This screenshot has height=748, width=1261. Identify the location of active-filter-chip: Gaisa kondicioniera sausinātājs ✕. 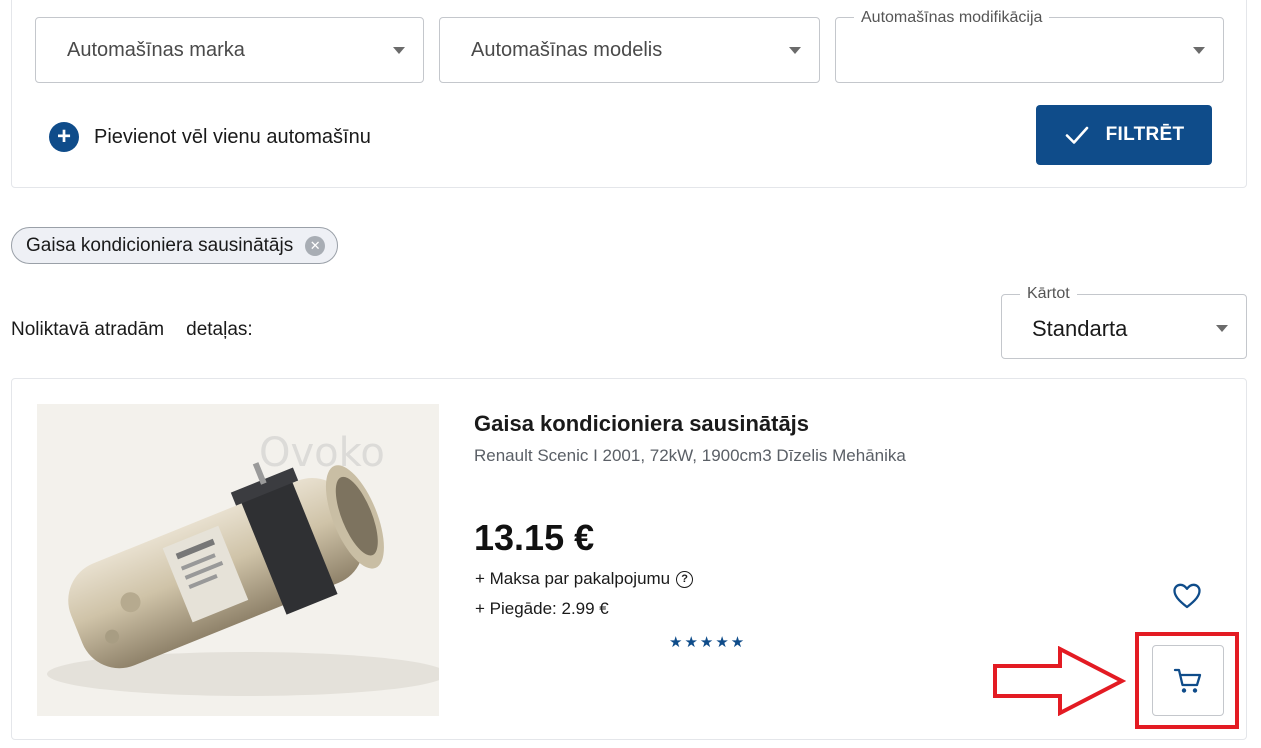
(175, 245).